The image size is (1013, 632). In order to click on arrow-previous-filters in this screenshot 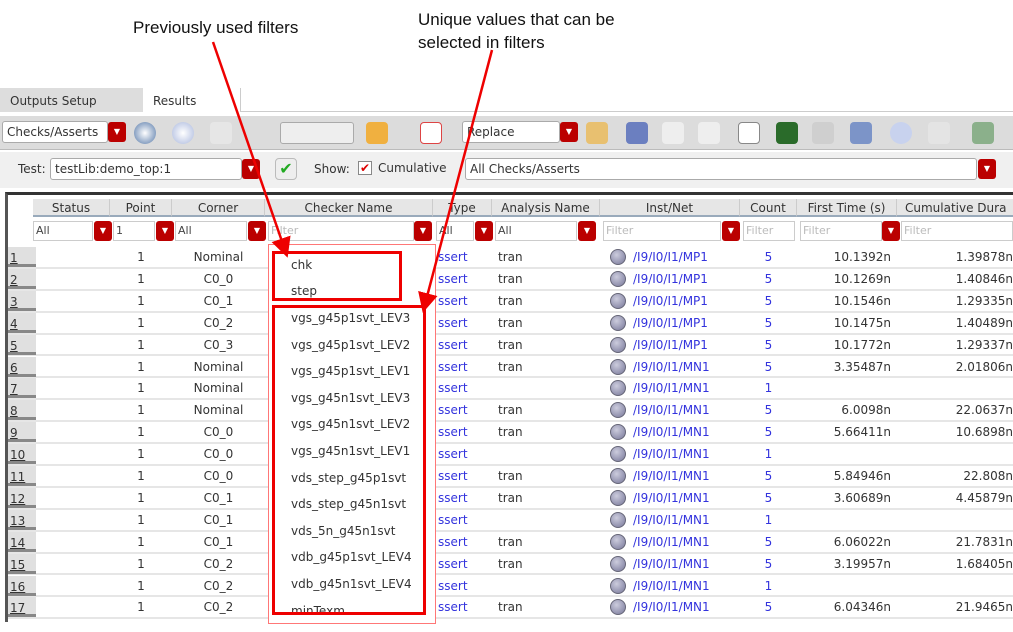, I will do `click(251, 149)`.